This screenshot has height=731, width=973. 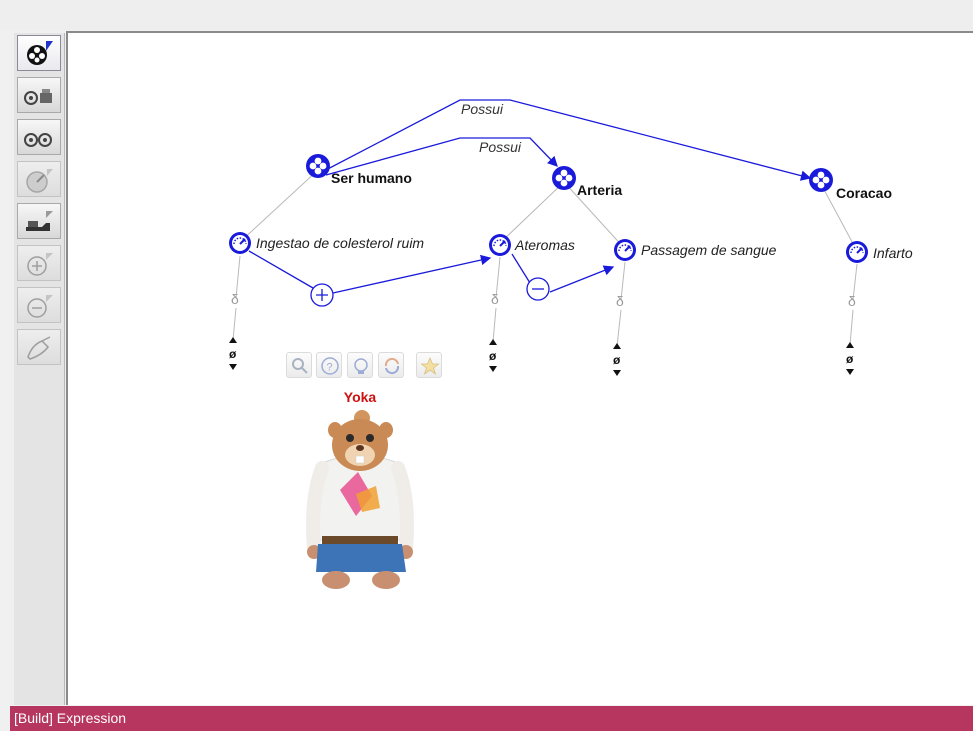 I want to click on help-icon: ?, so click(x=330, y=366).